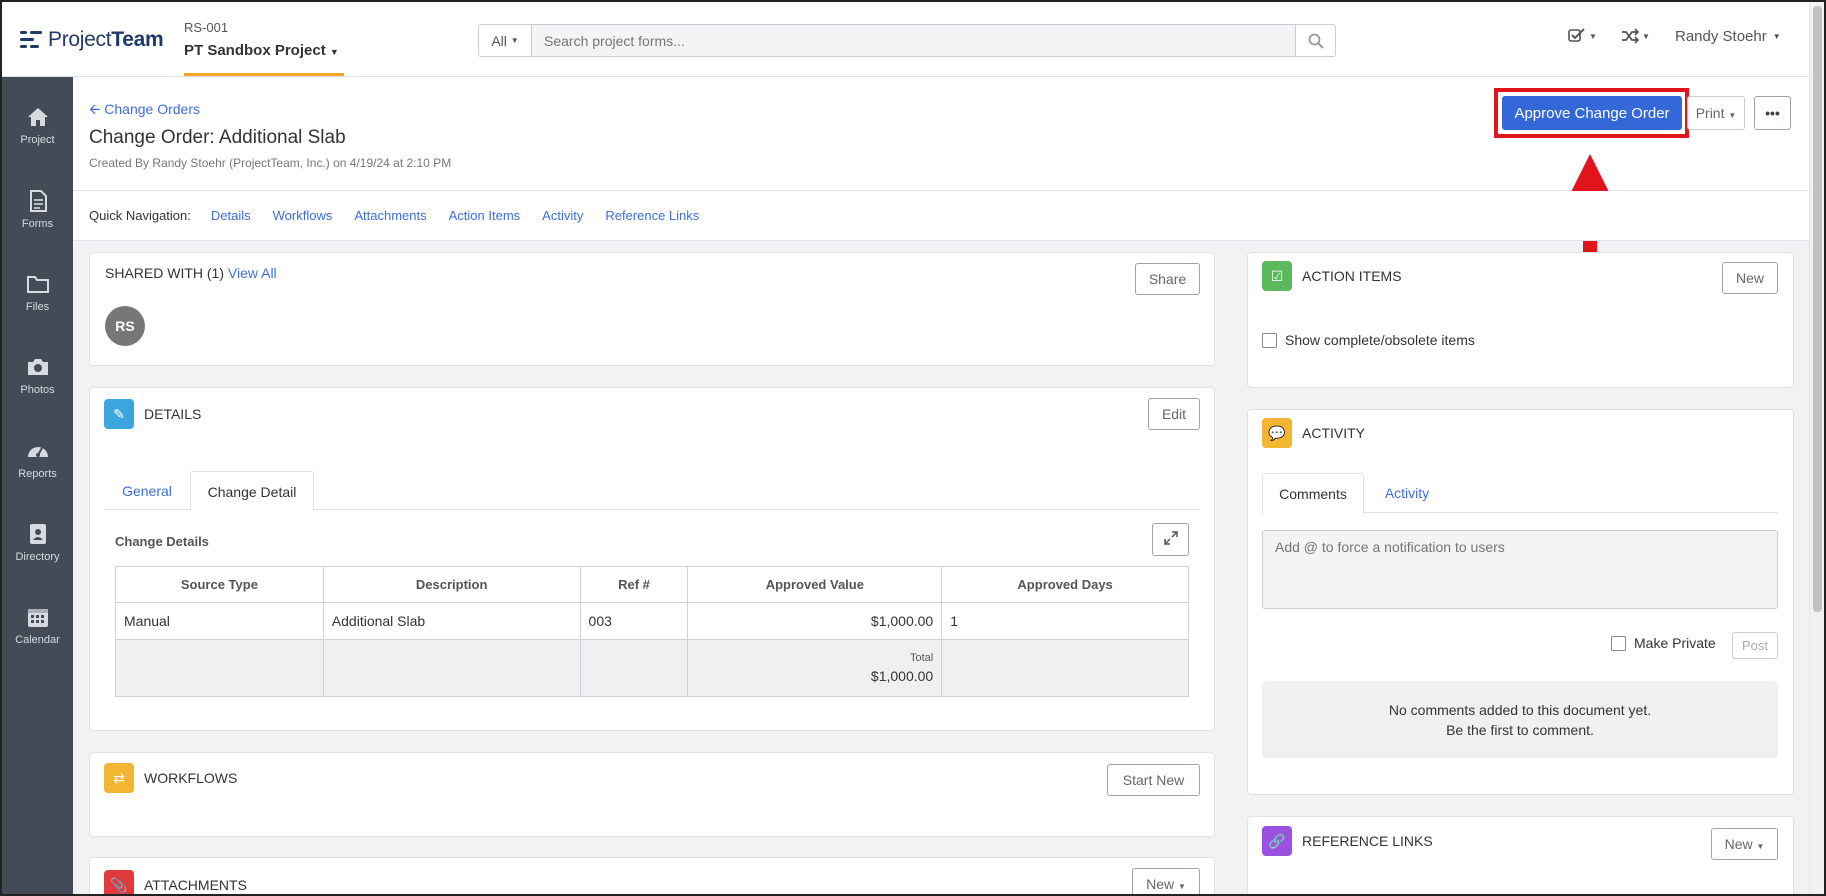 Image resolution: width=1826 pixels, height=896 pixels. What do you see at coordinates (147, 491) in the screenshot?
I see `tab-general: General` at bounding box center [147, 491].